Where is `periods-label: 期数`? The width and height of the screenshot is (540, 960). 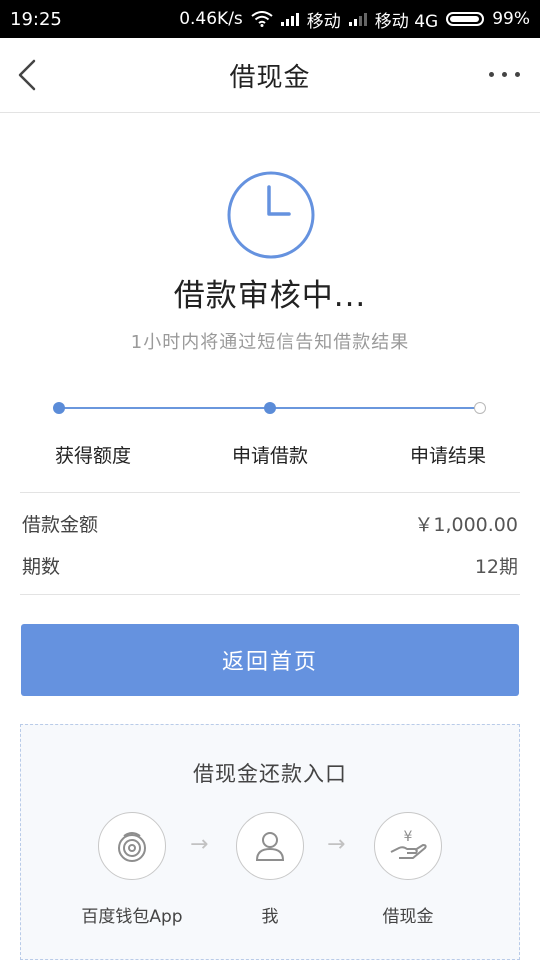
periods-label: 期数 is located at coordinates (41, 567).